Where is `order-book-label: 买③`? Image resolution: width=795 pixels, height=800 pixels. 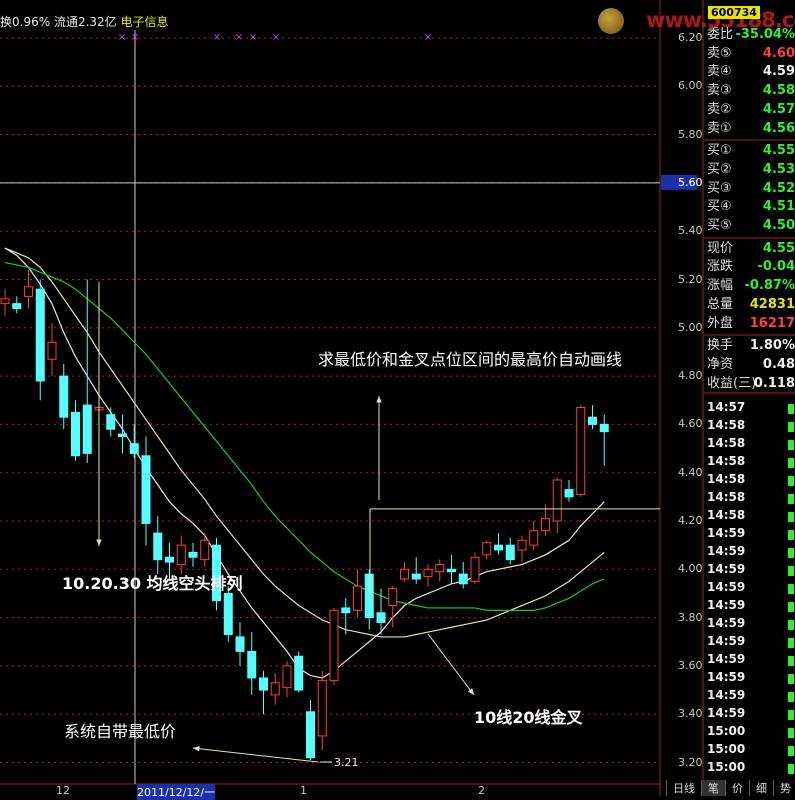
order-book-label: 买③ is located at coordinates (719, 189).